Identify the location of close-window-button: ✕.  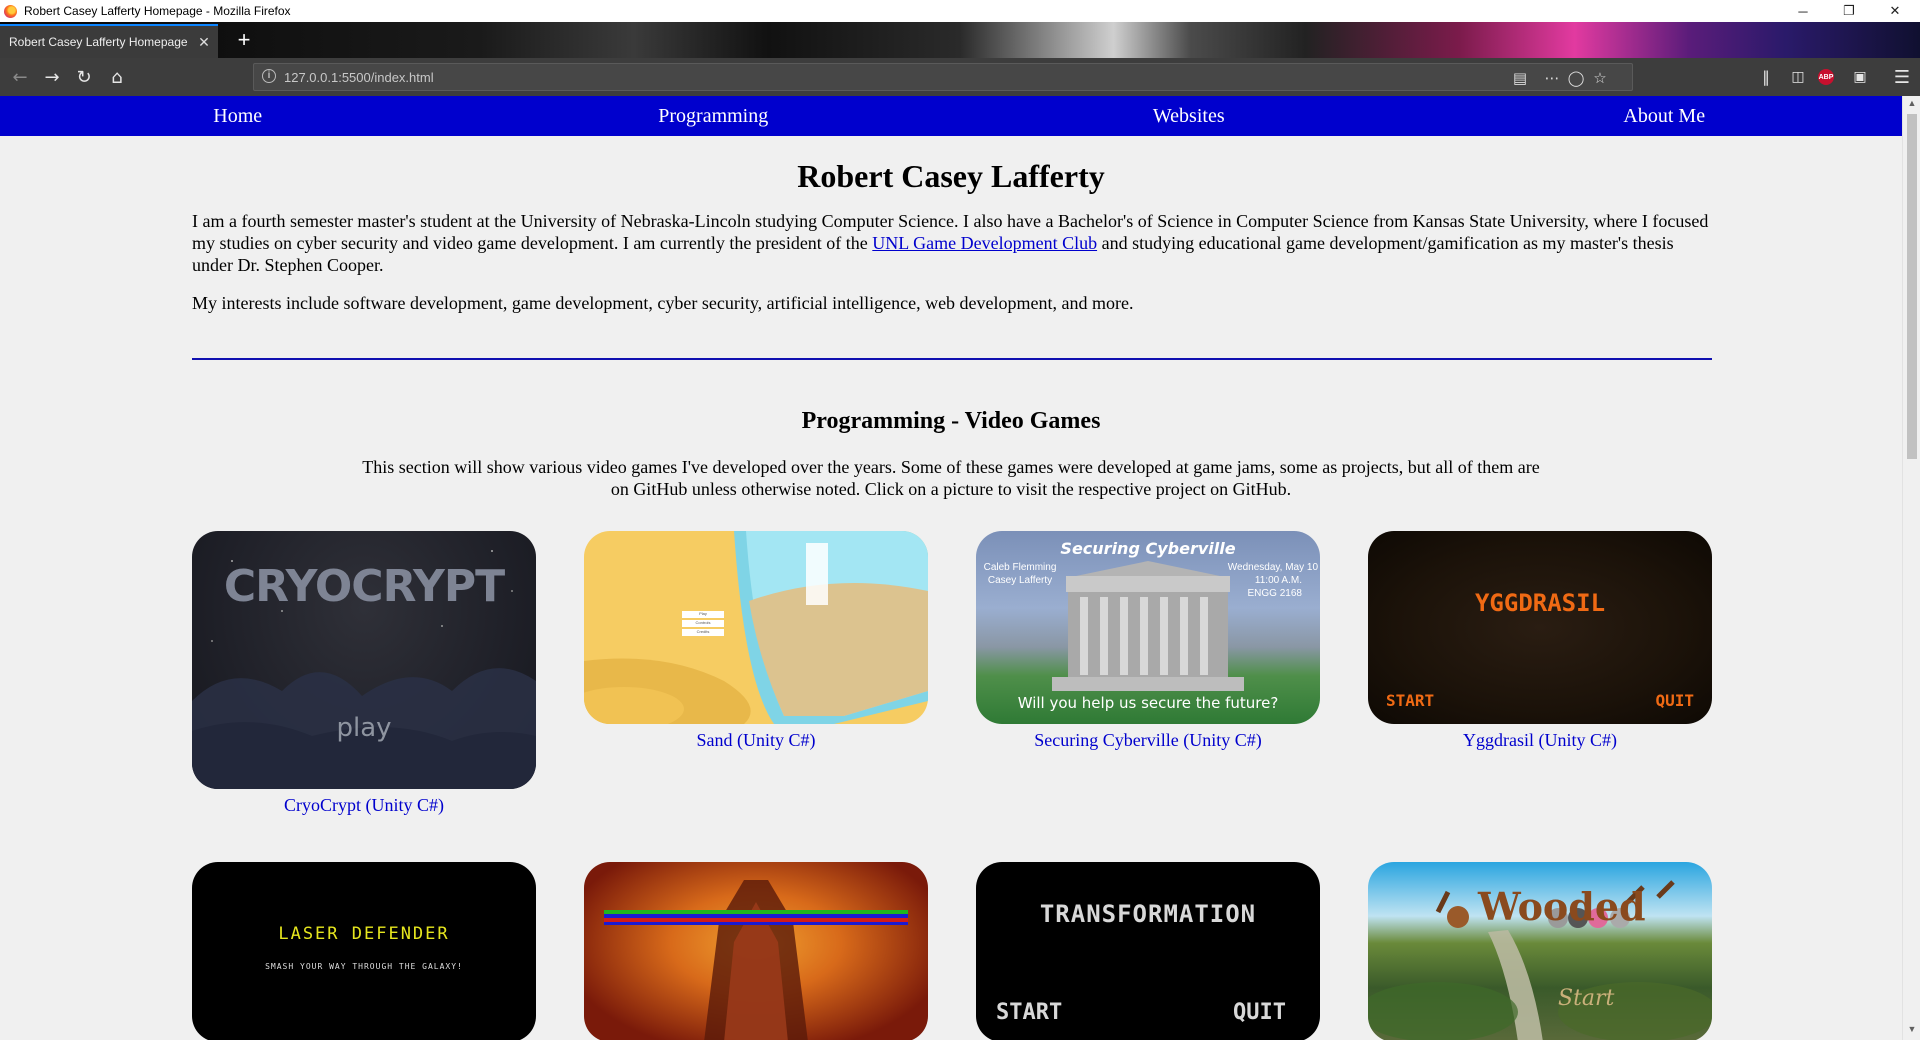
(1895, 11).